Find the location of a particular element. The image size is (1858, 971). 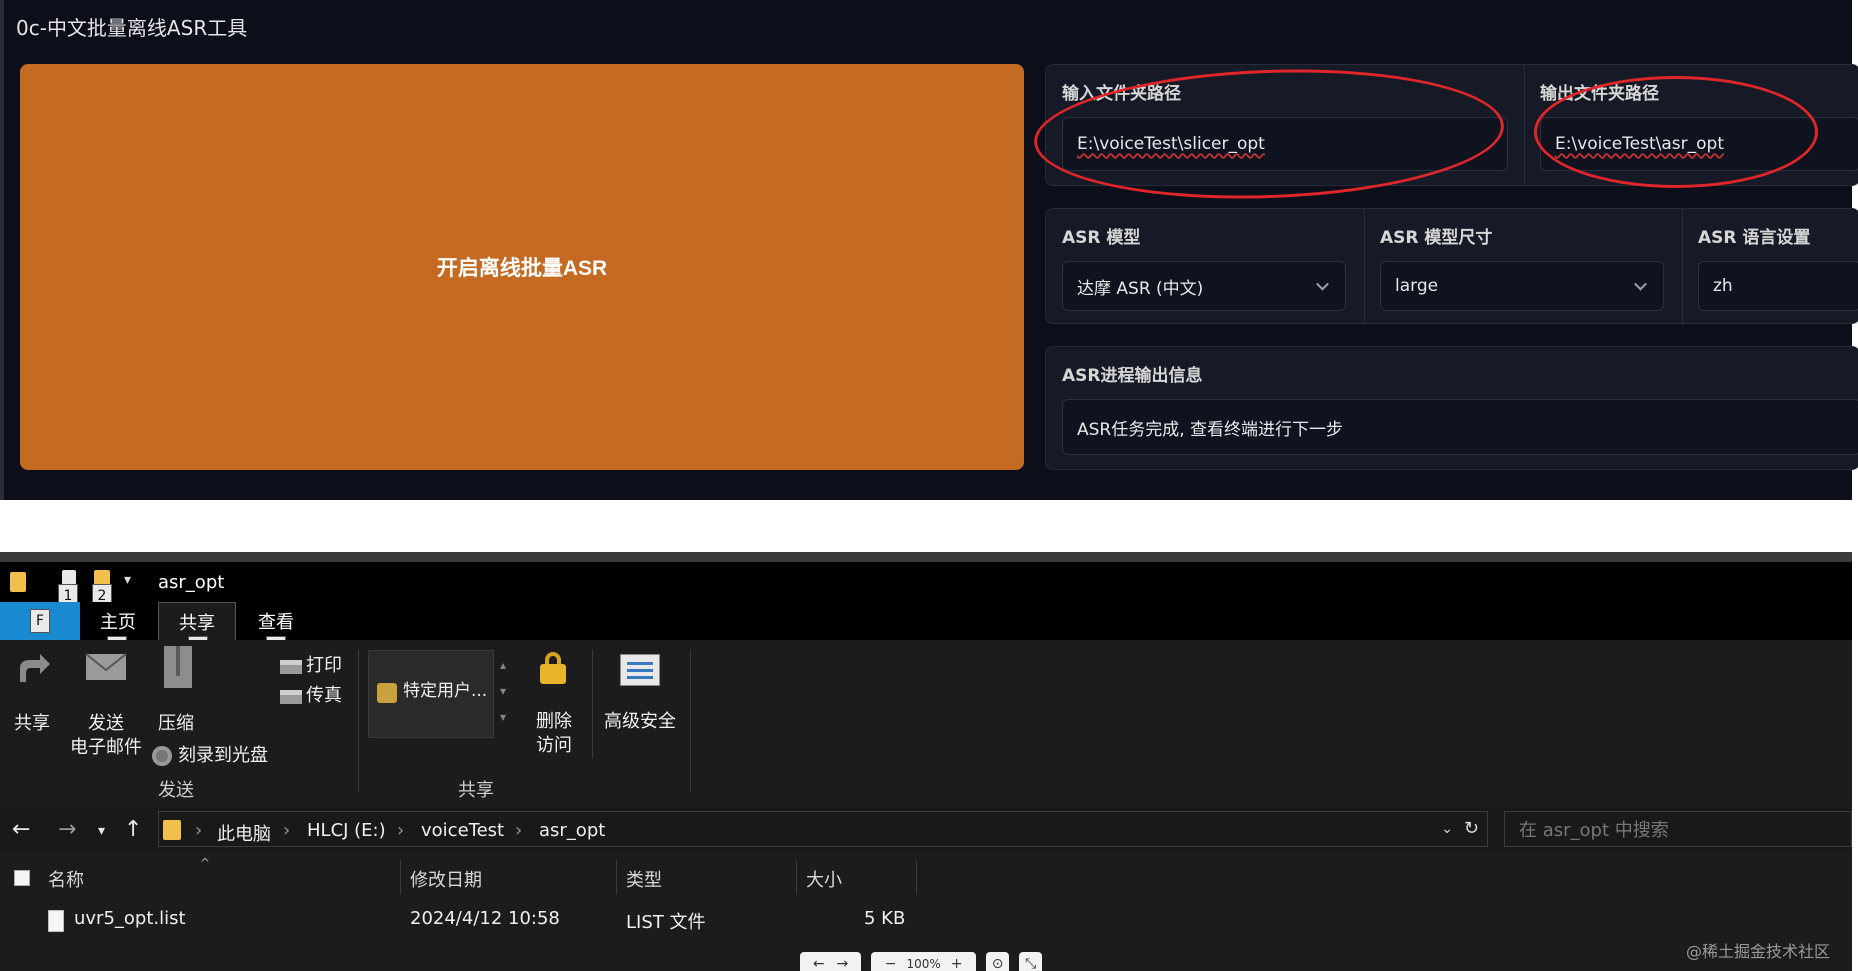

column-modified: 修改日期 is located at coordinates (446, 879).